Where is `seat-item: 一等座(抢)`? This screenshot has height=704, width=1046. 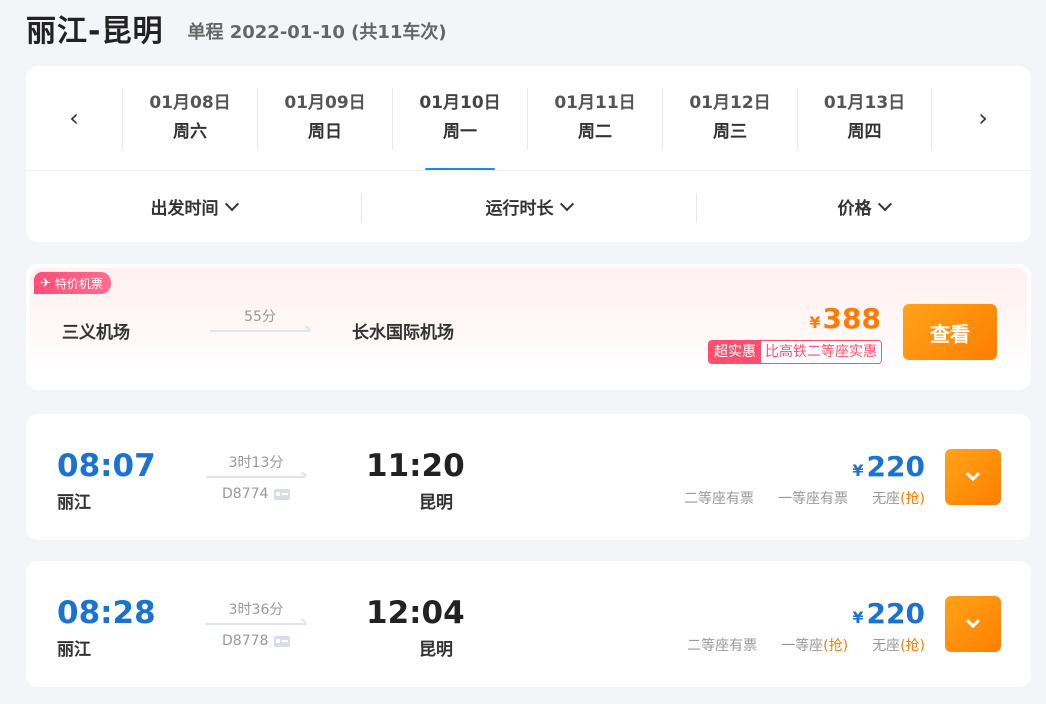 seat-item: 一等座(抢) is located at coordinates (814, 645).